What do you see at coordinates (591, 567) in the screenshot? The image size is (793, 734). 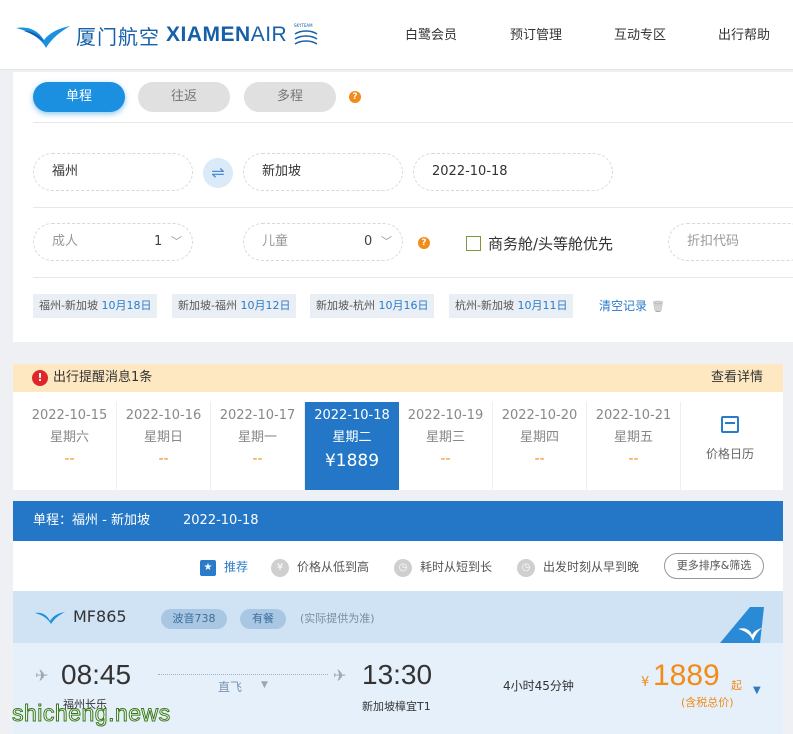 I see `sort-departure-label: 出发时刻从早到晚` at bounding box center [591, 567].